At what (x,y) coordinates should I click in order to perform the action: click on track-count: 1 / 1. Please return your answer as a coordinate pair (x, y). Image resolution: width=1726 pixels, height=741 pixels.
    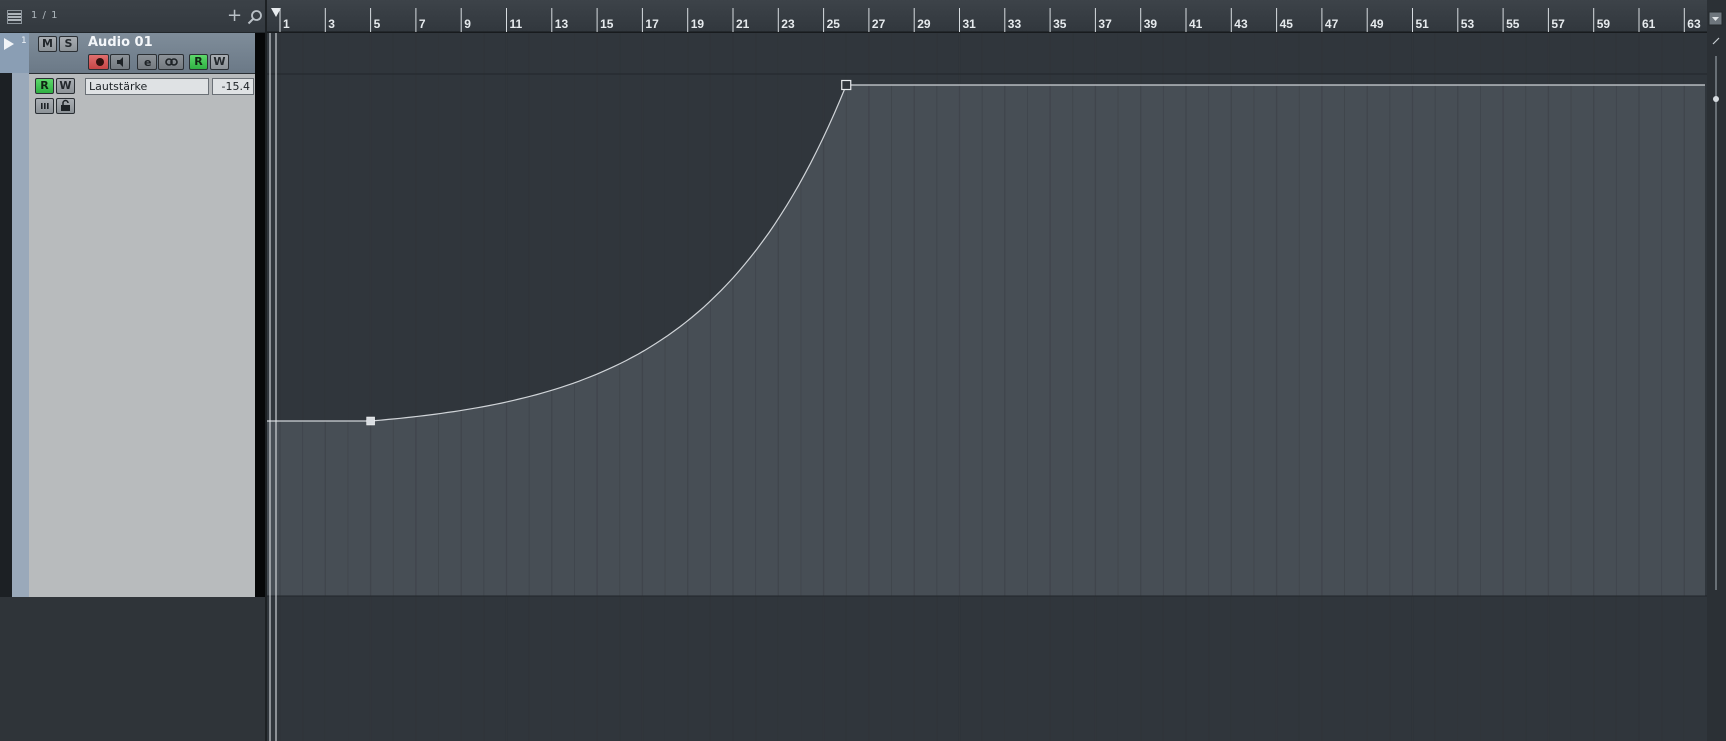
    Looking at the image, I should click on (45, 15).